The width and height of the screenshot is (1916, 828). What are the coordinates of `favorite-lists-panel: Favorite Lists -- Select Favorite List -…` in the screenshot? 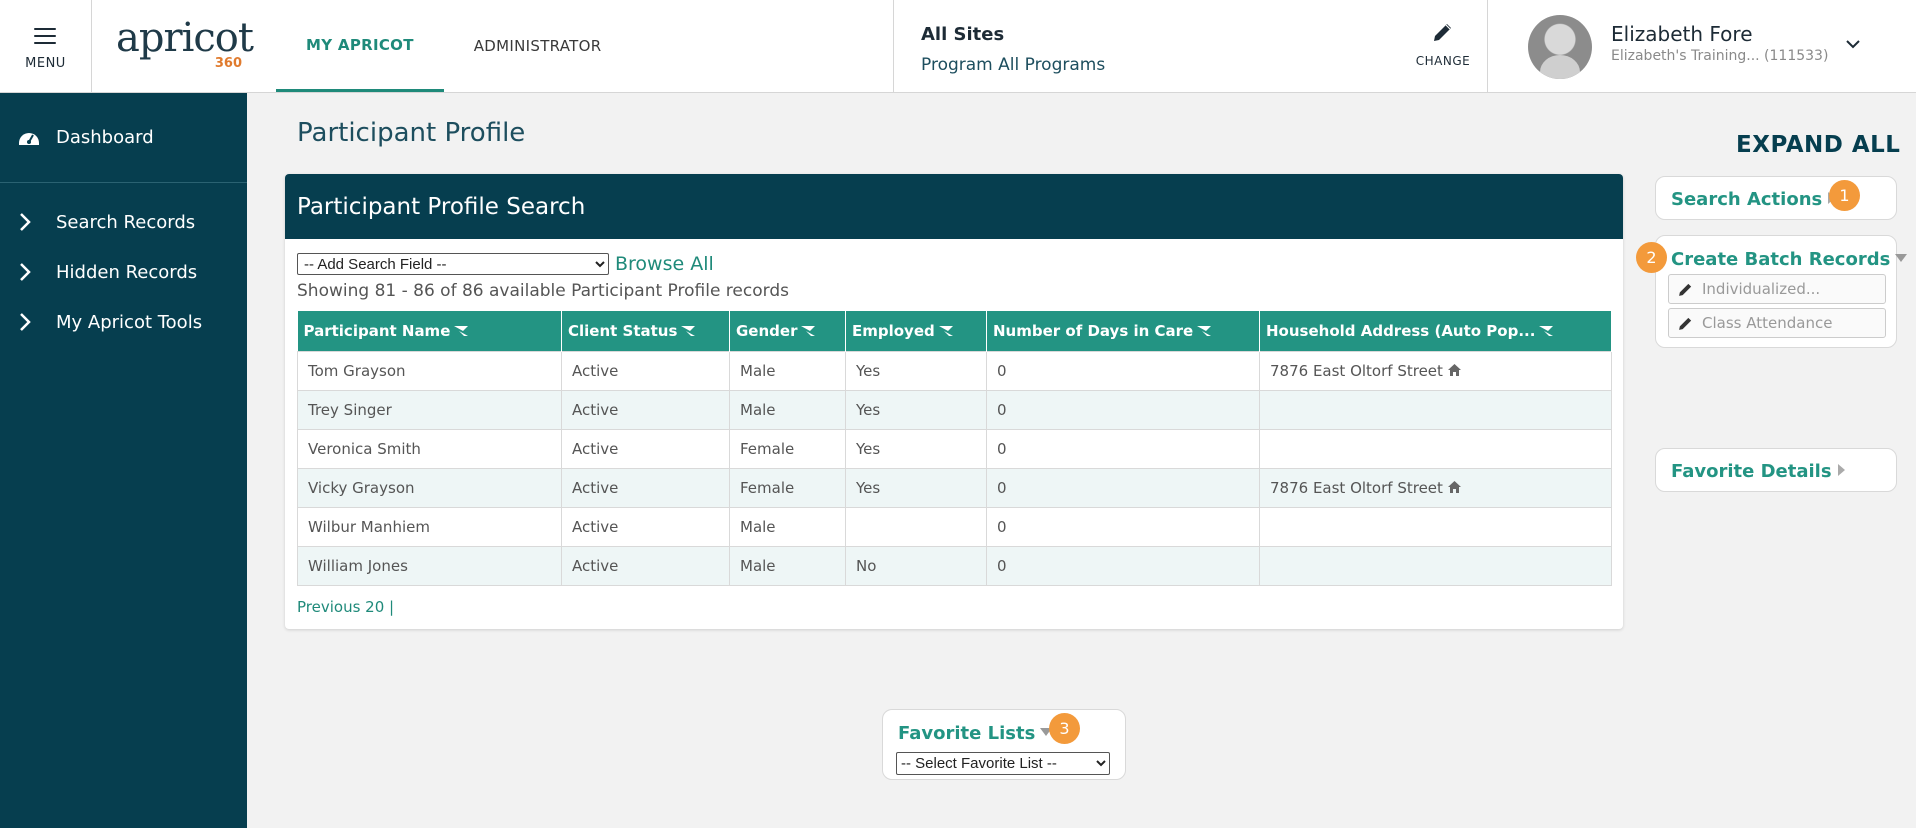 It's located at (1004, 744).